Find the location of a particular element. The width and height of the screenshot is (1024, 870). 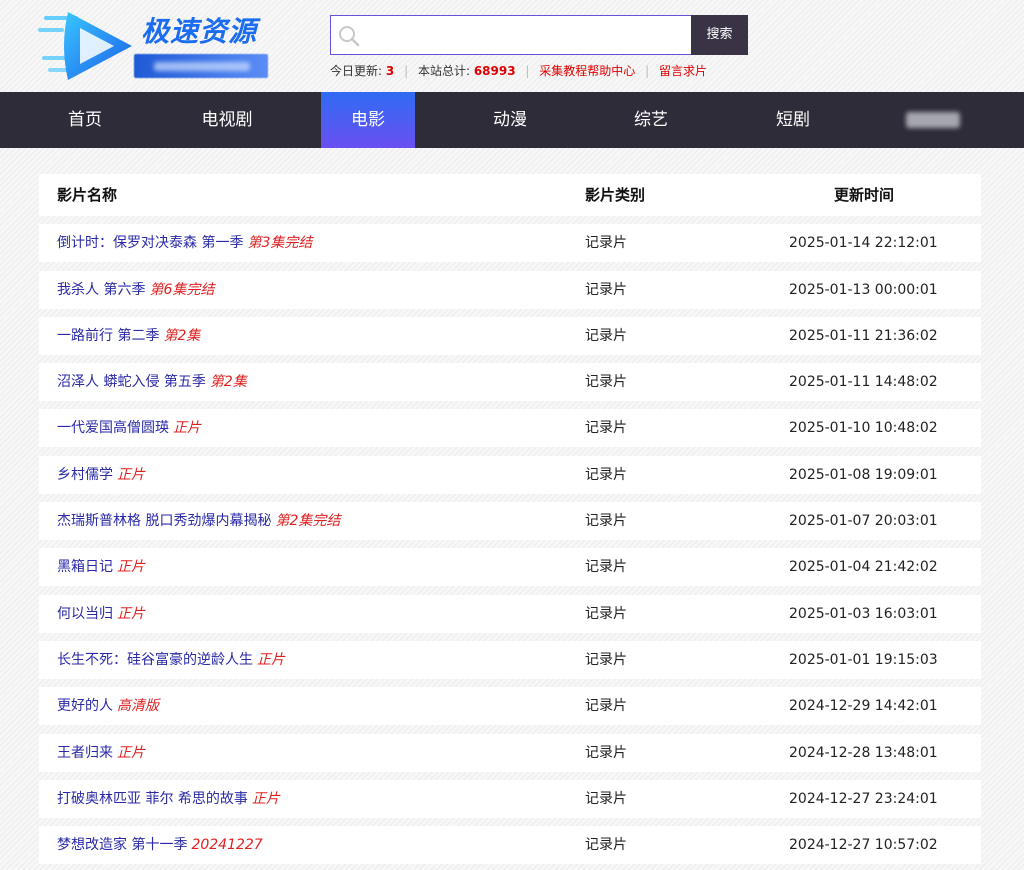

video-title: 沼泽人 蟒蛇入侵 第五季 is located at coordinates (131, 382).